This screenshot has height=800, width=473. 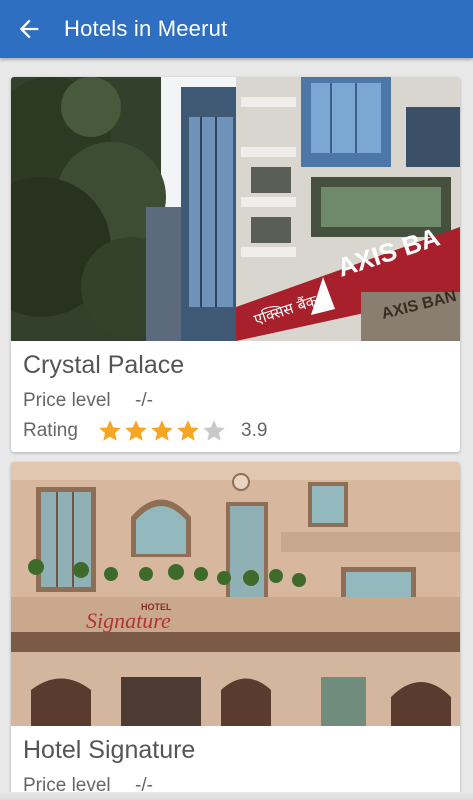 I want to click on star-empty-icon, so click(x=214, y=430).